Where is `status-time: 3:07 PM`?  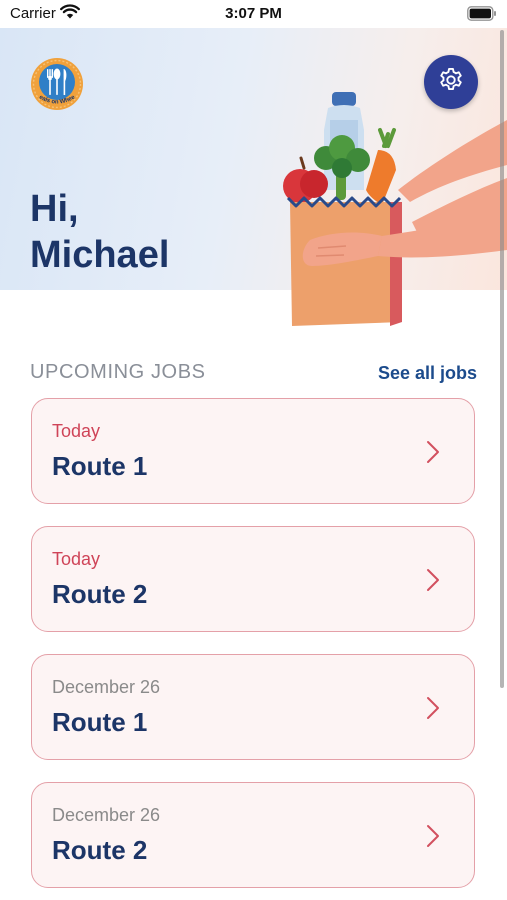 status-time: 3:07 PM is located at coordinates (253, 13).